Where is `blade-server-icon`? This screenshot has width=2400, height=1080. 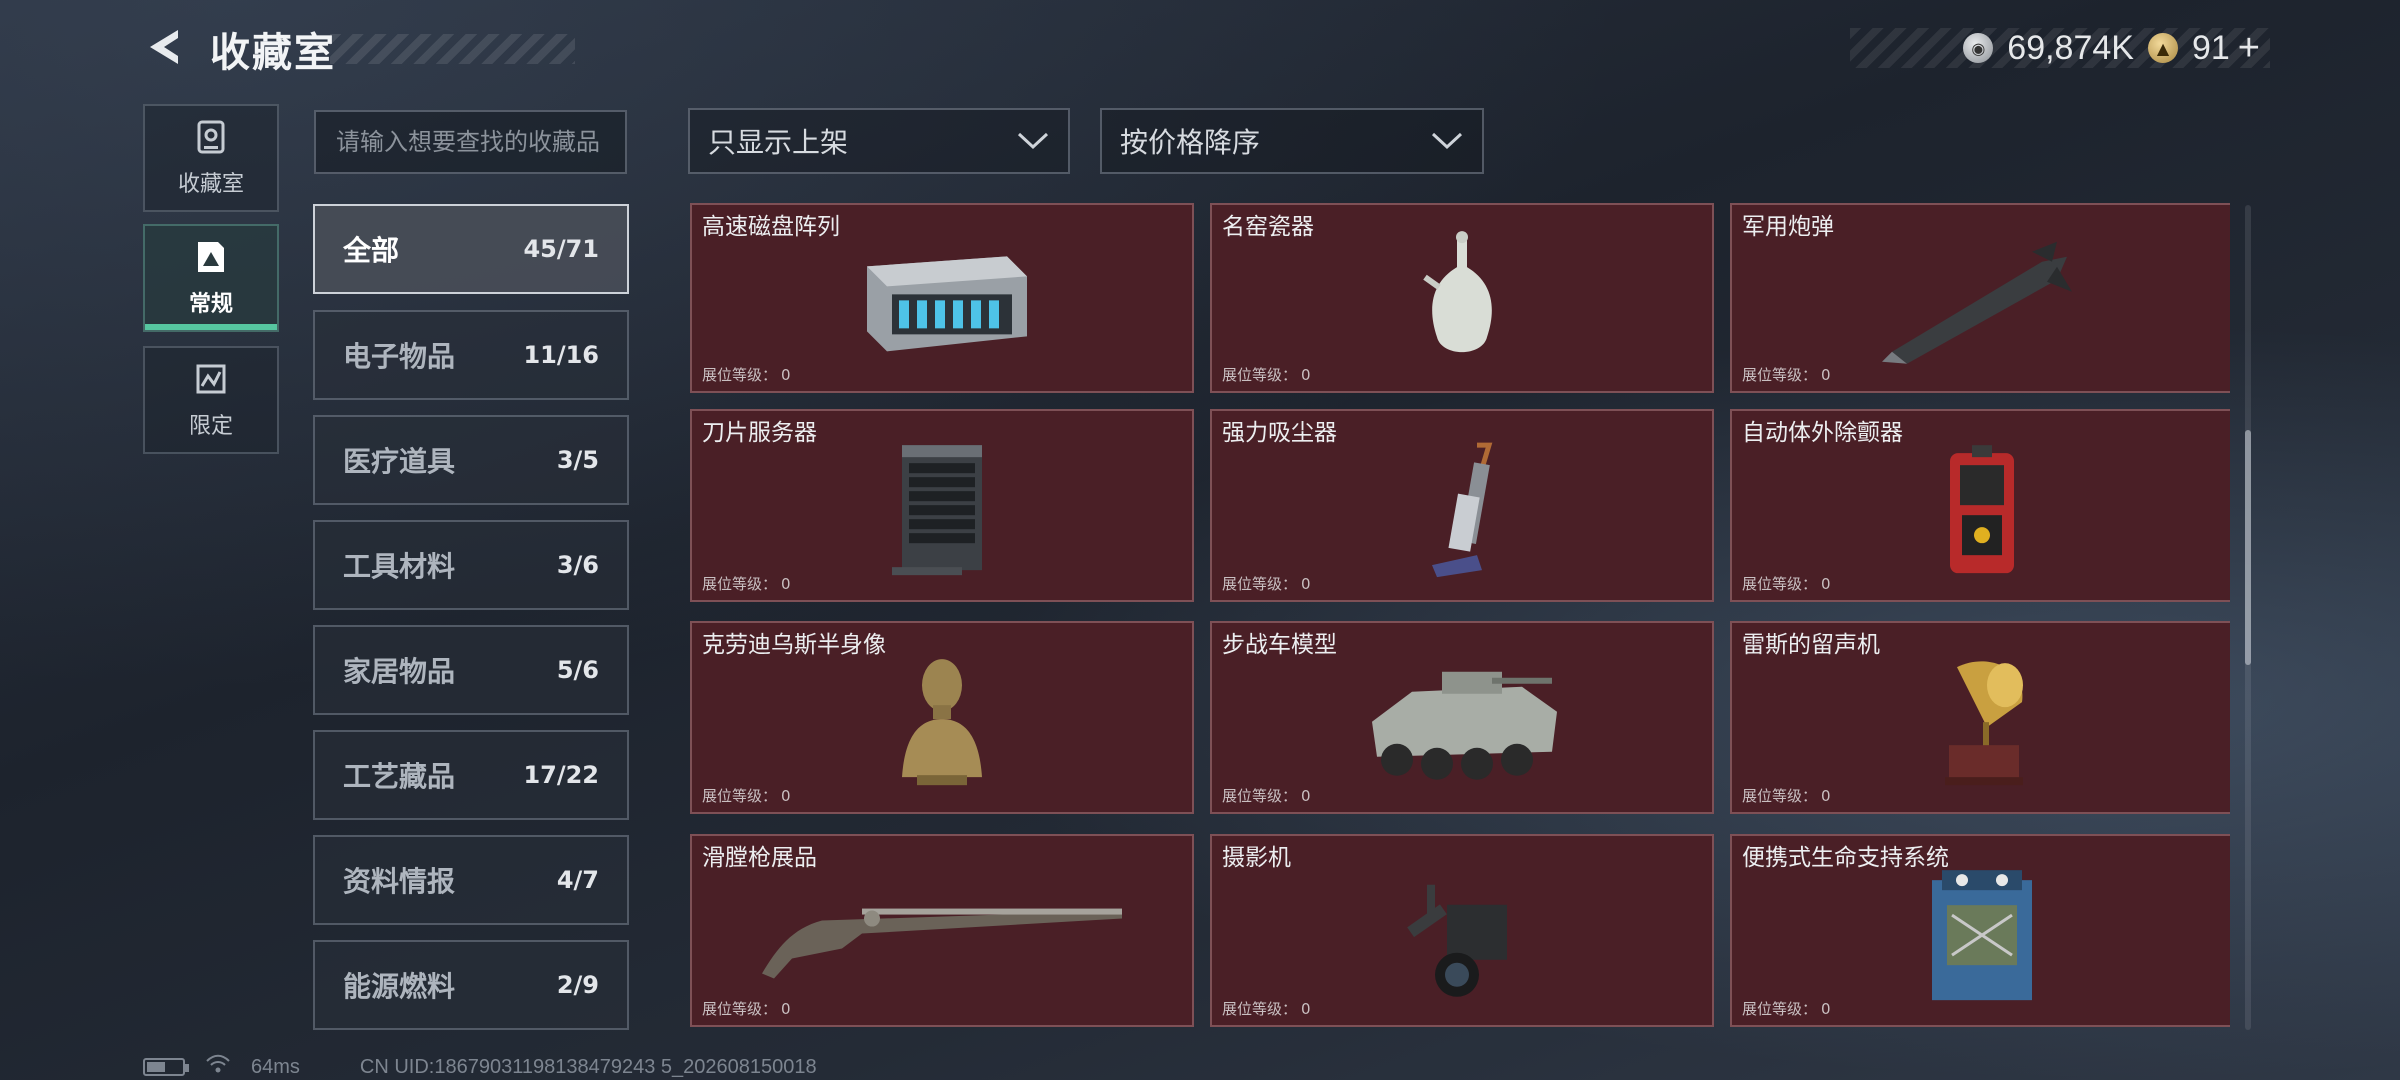 blade-server-icon is located at coordinates (942, 512).